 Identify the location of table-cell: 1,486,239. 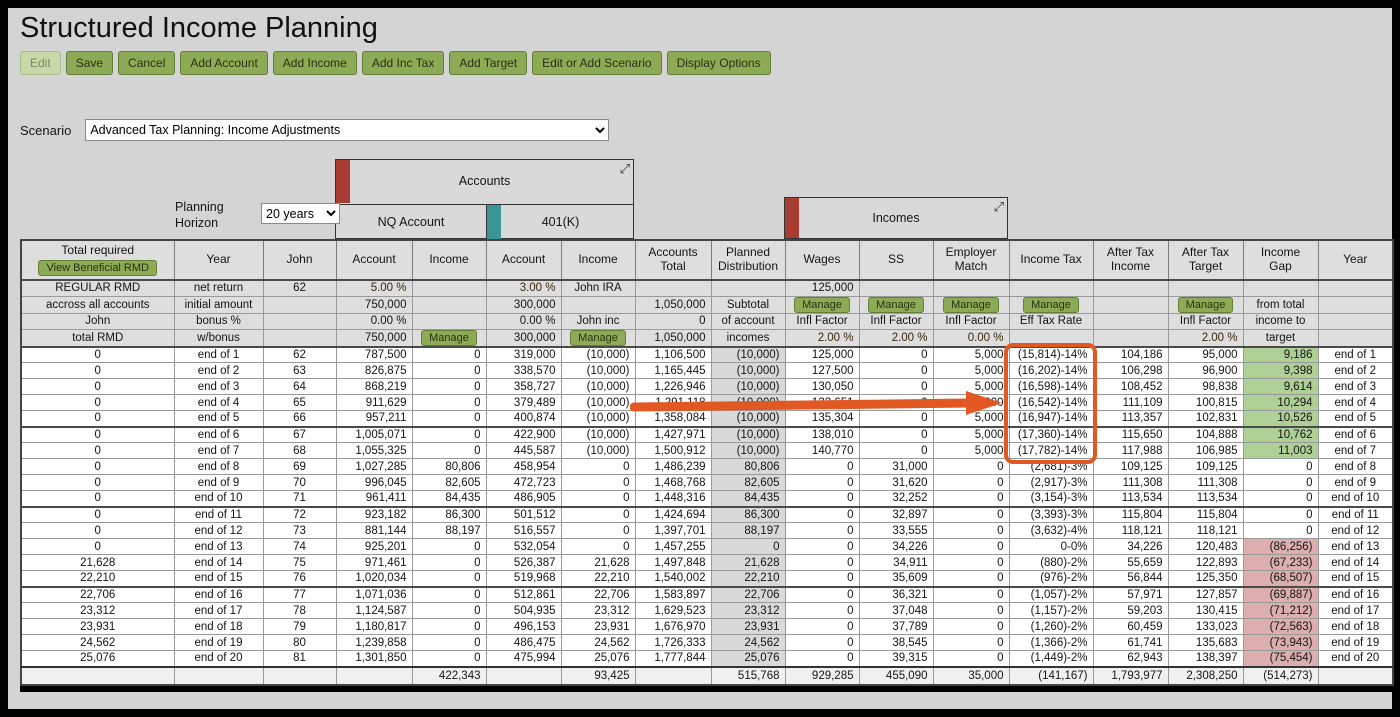
(673, 466).